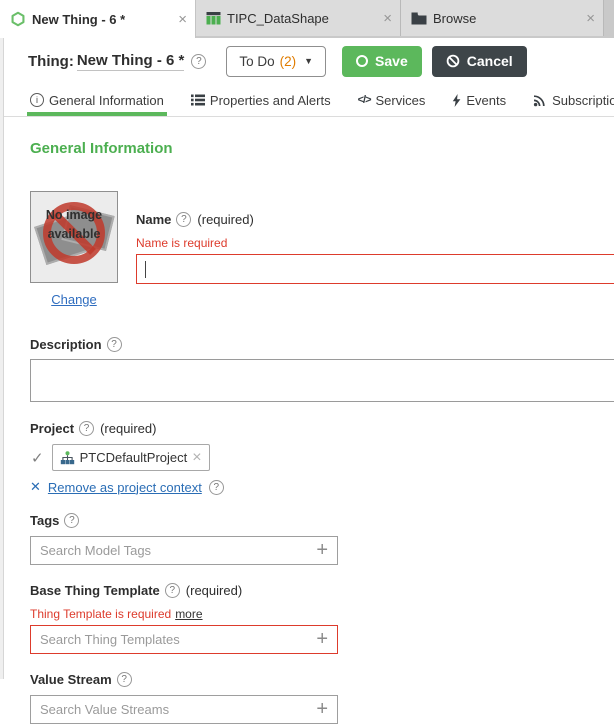 This screenshot has width=614, height=724. Describe the element at coordinates (154, 219) in the screenshot. I see `name-label: Name` at that location.